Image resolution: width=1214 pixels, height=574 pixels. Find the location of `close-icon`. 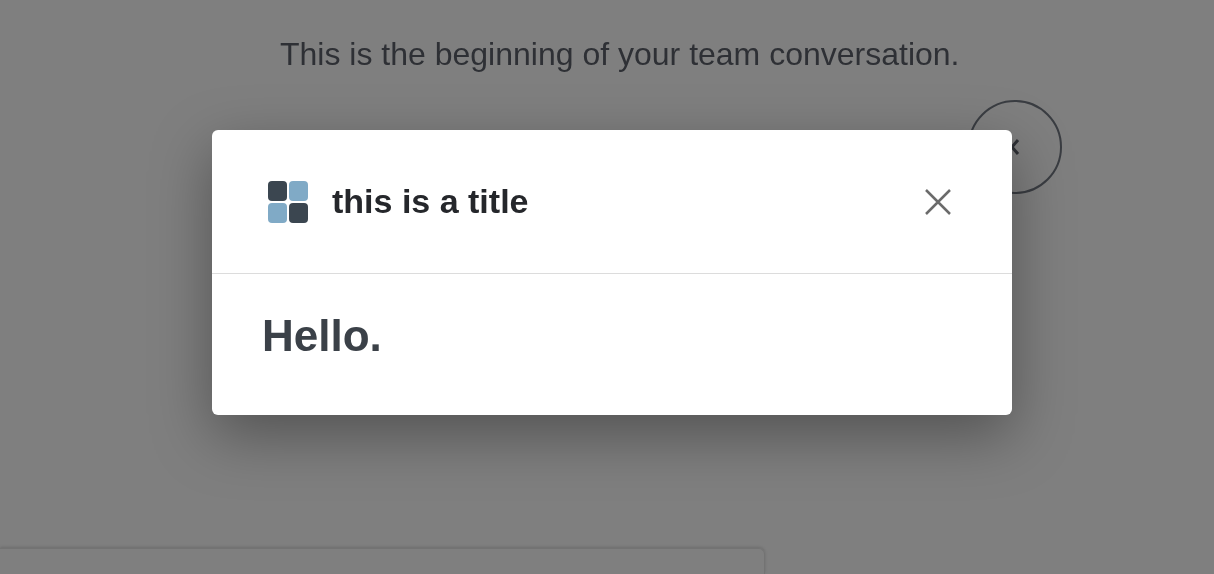

close-icon is located at coordinates (938, 201).